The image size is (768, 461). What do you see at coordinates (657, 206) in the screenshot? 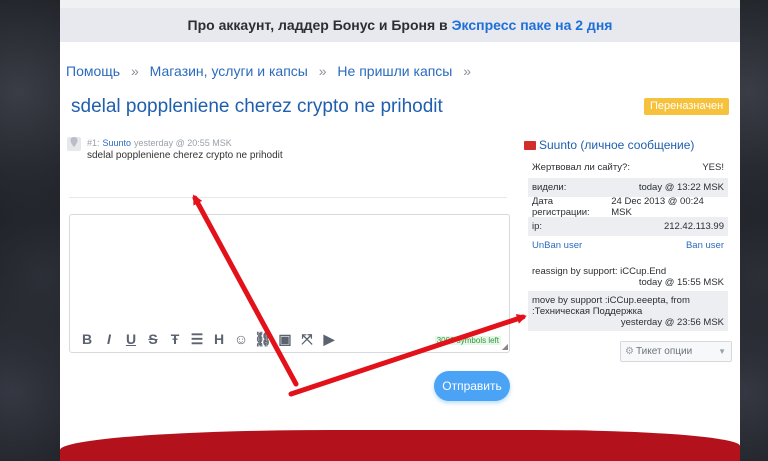
I see `info-value: 24 Dec 2013 @ 00:24 MSK` at bounding box center [657, 206].